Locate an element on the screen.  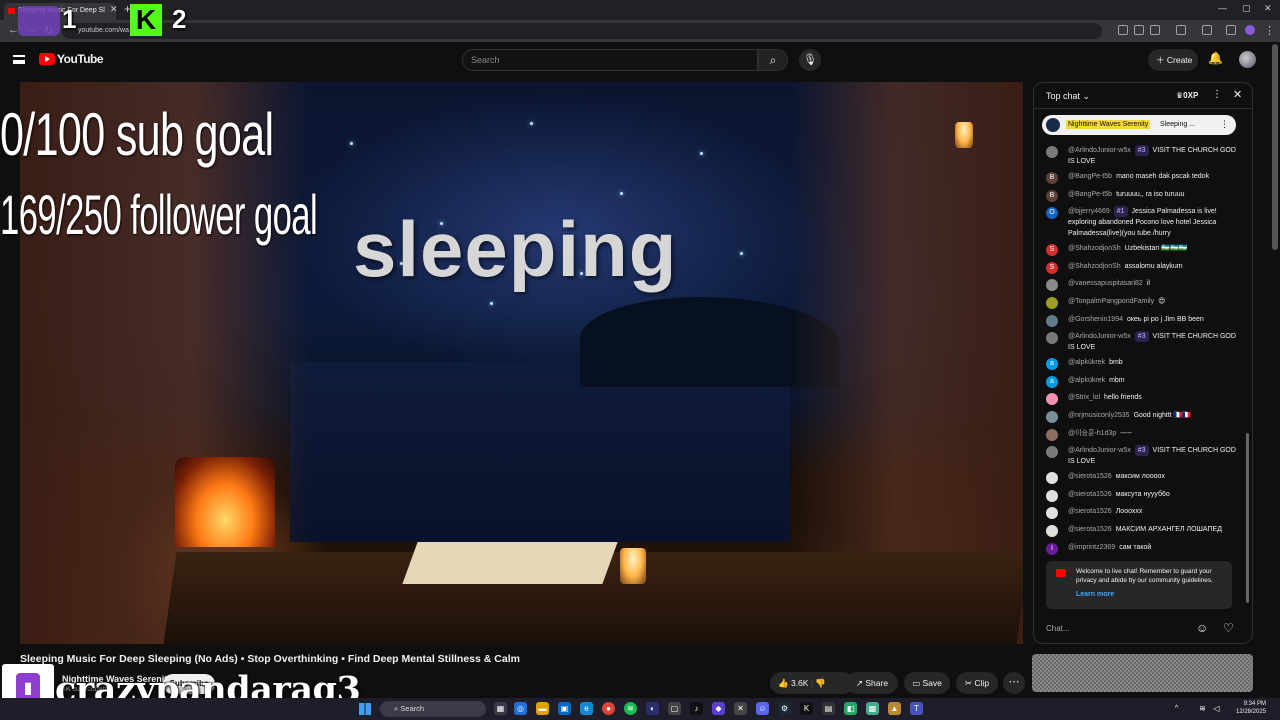
search-icon: ⌕ is located at coordinates (773, 60).